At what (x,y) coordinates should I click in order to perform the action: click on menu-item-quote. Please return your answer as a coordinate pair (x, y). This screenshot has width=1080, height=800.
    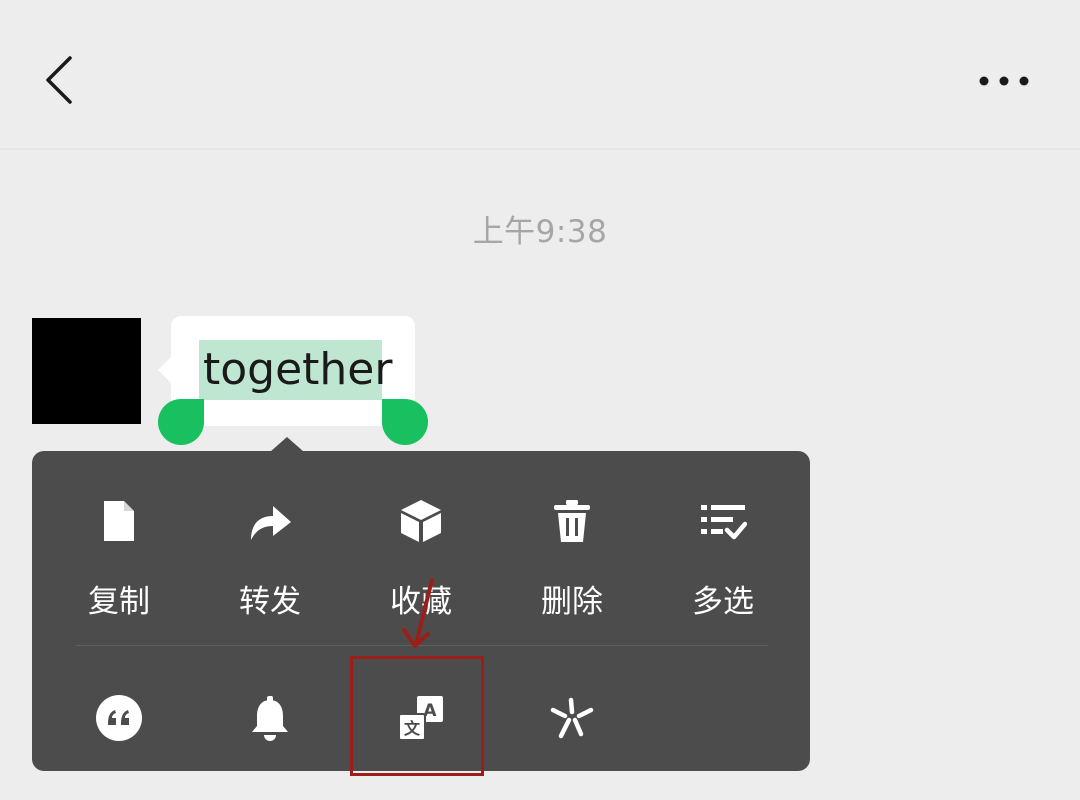
    Looking at the image, I should click on (119, 735).